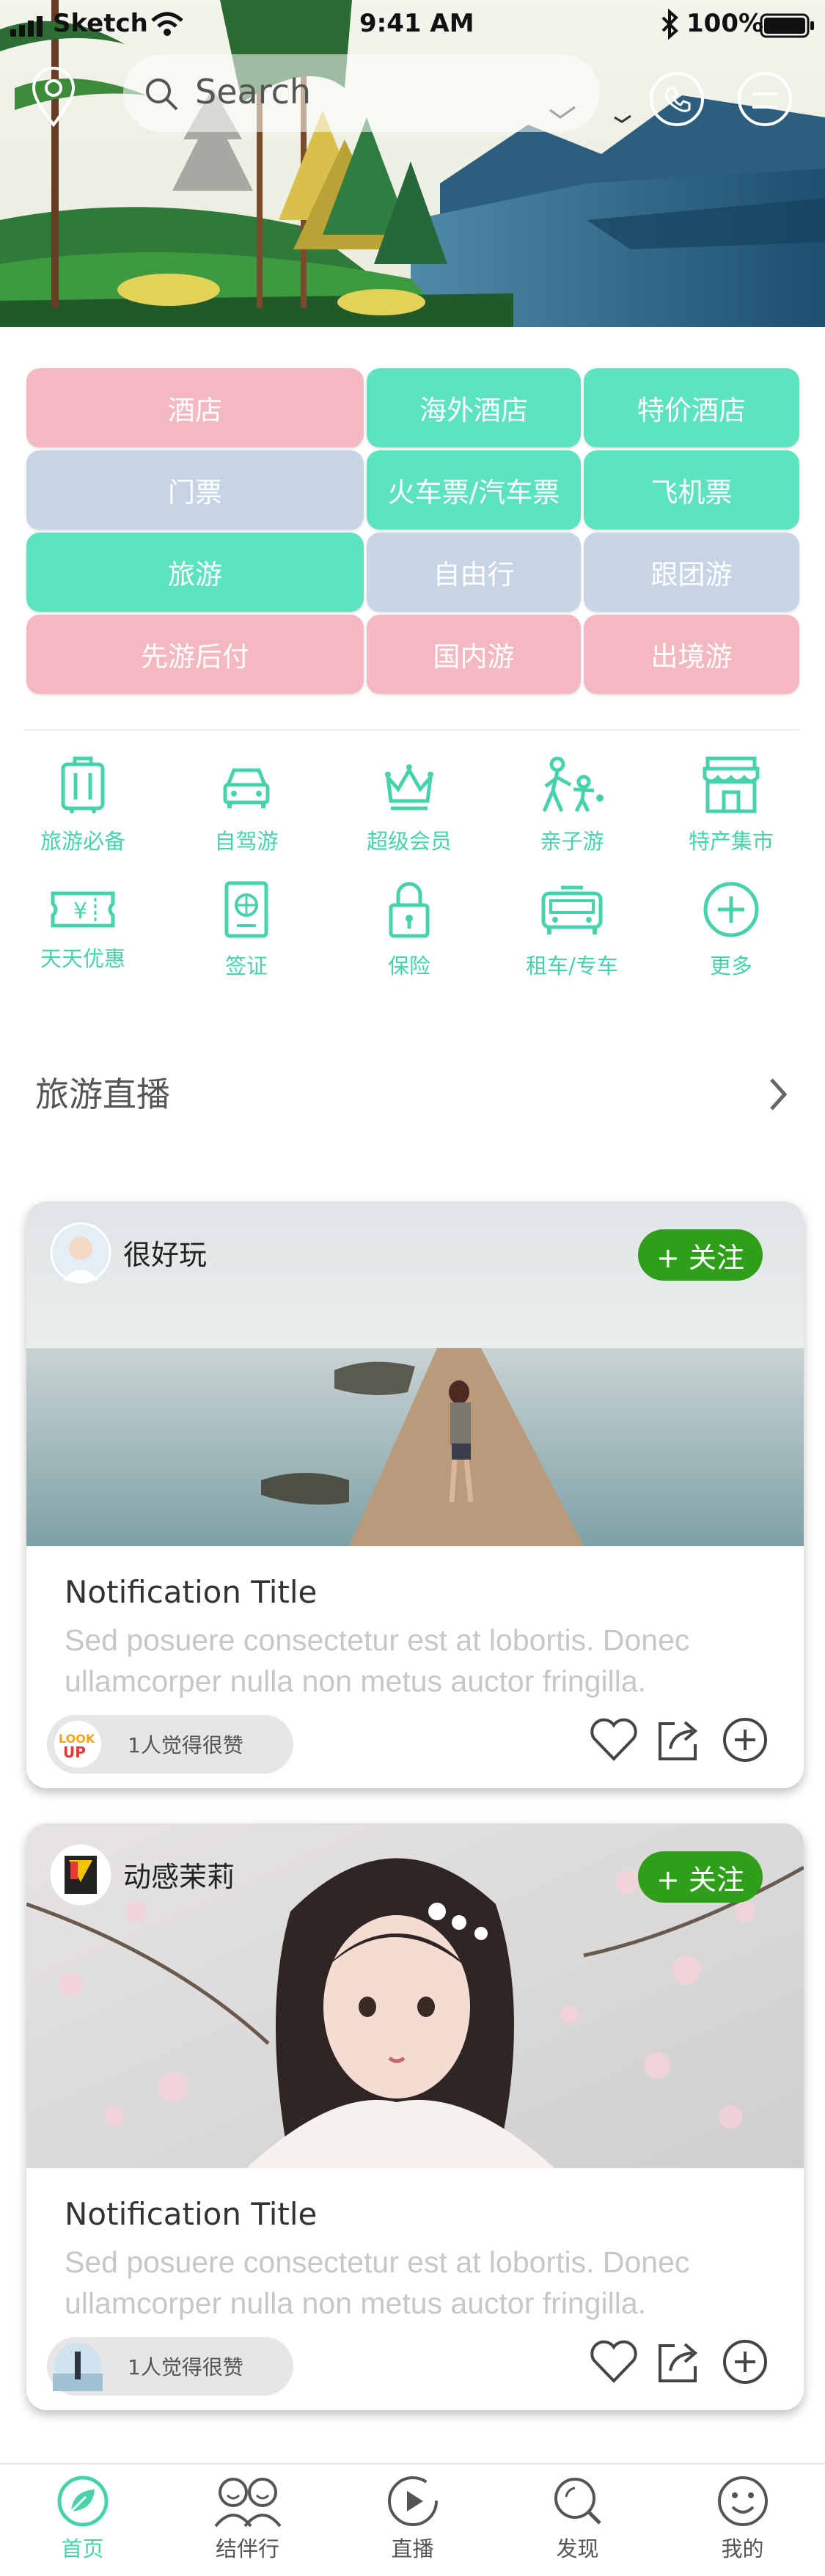  Describe the element at coordinates (691, 490) in the screenshot. I see `category-flights: 飞机票` at that location.